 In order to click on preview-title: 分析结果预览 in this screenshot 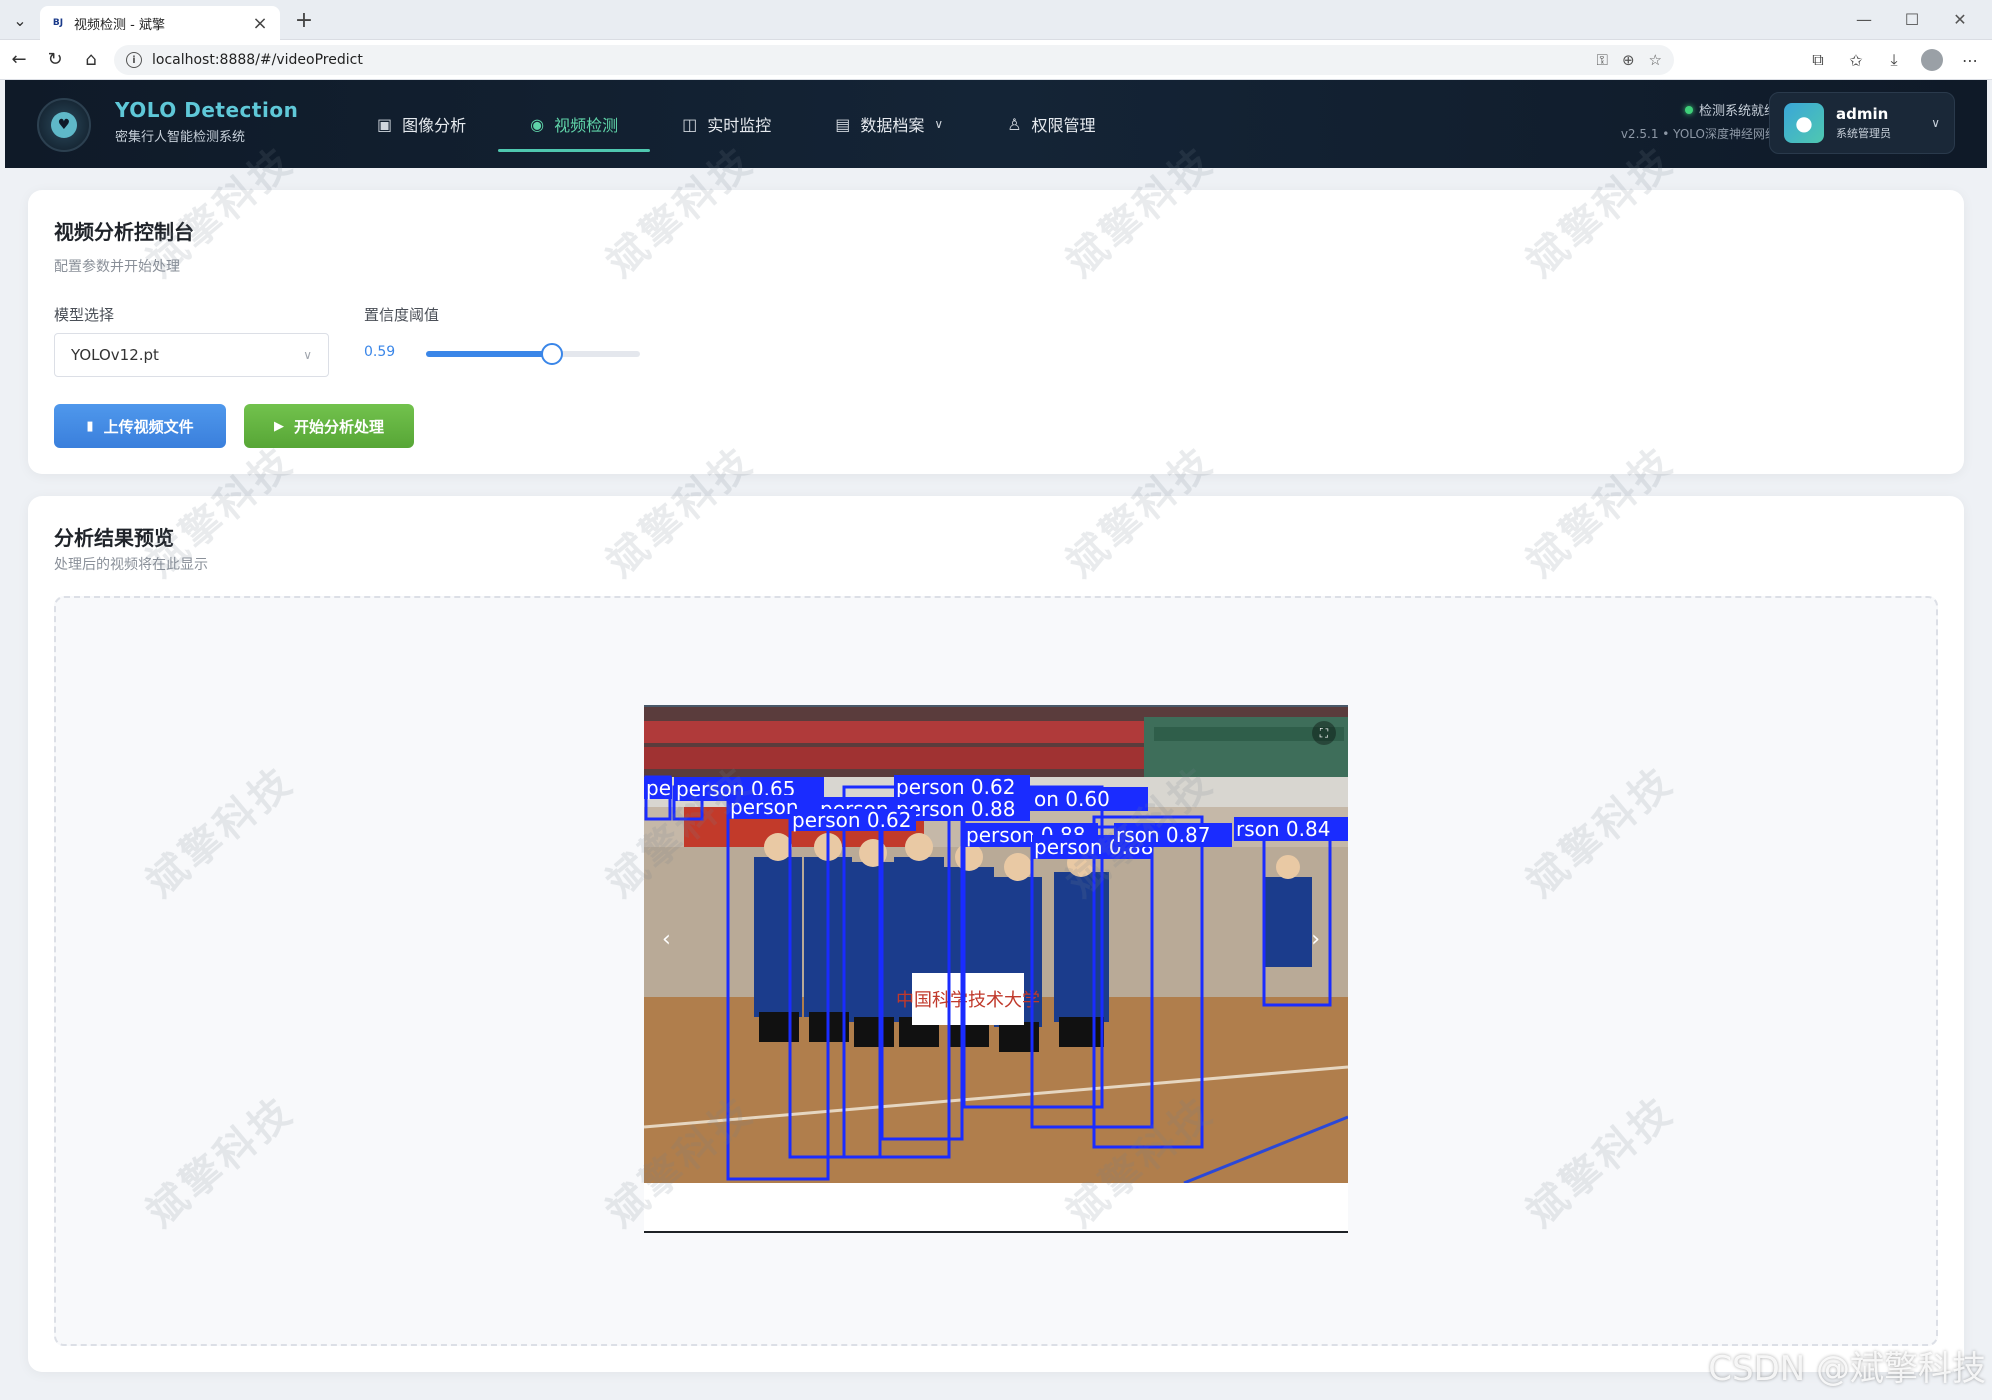, I will do `click(114, 538)`.